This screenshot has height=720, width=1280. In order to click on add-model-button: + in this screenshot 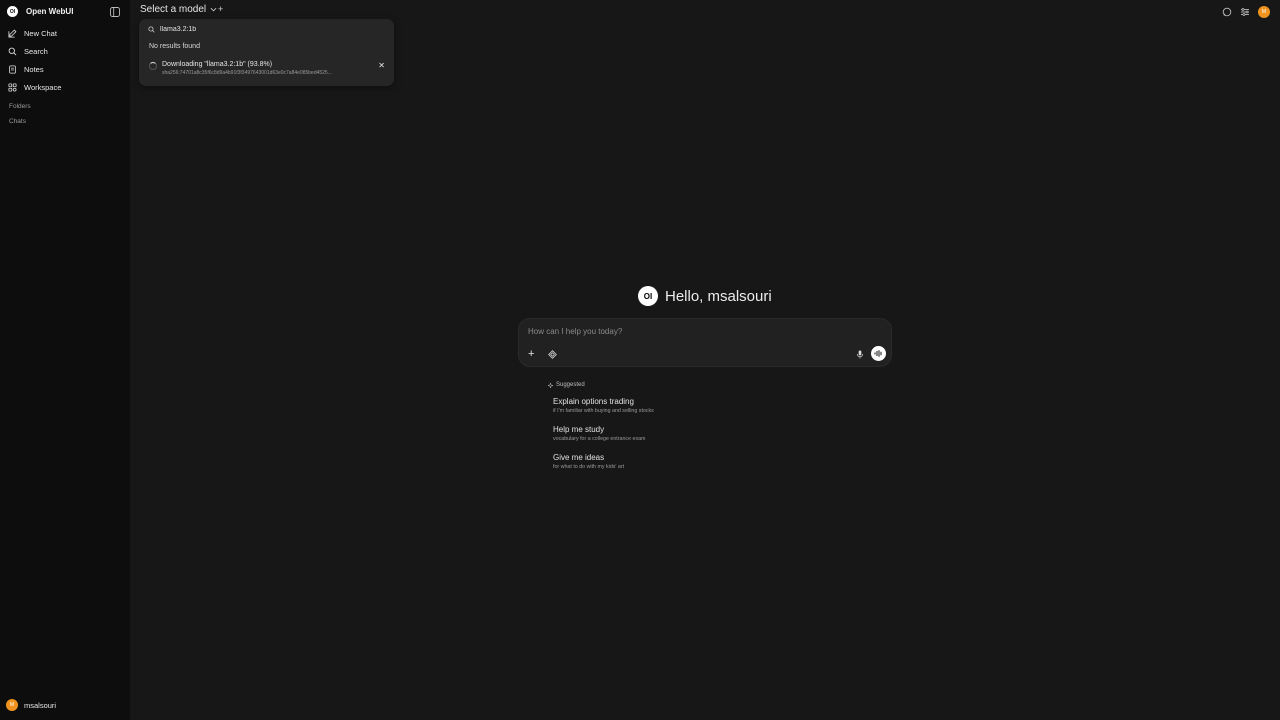, I will do `click(220, 9)`.